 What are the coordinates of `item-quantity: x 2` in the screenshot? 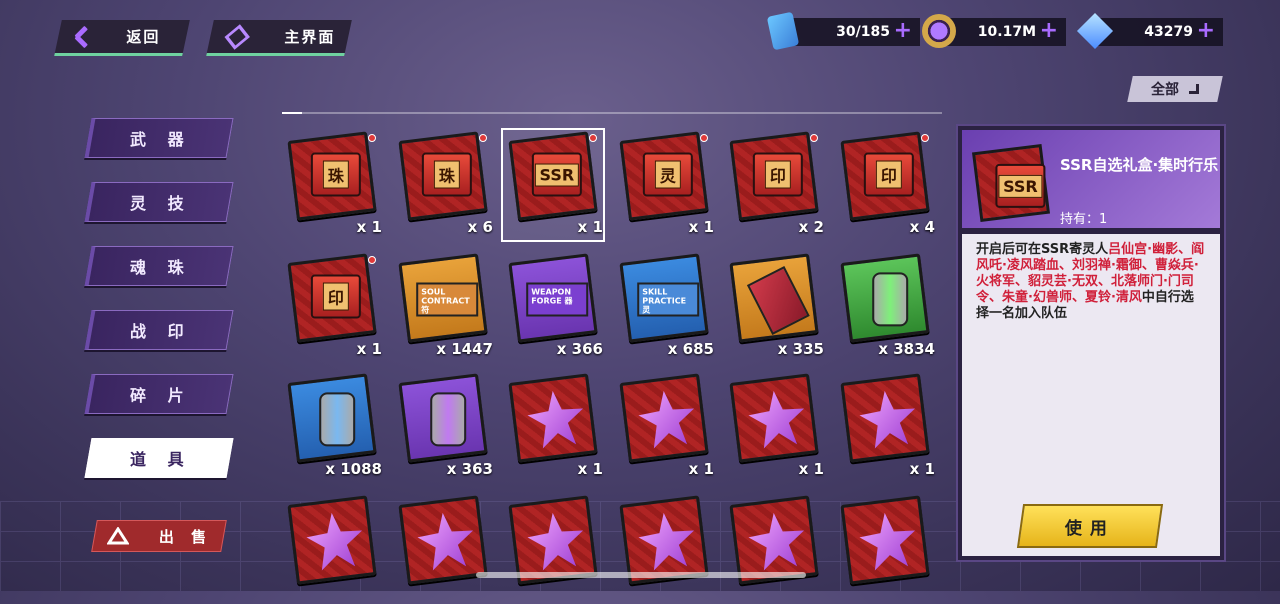 It's located at (811, 227).